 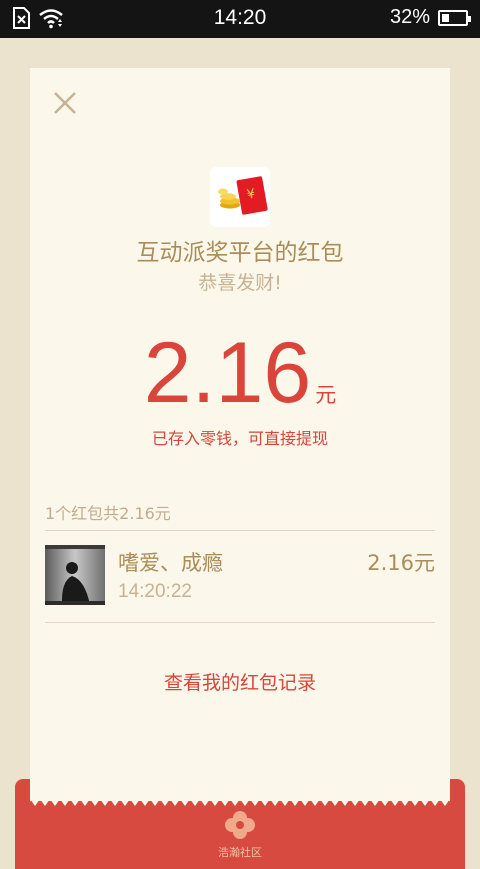 What do you see at coordinates (227, 373) in the screenshot?
I see `packet-amount: 2.16` at bounding box center [227, 373].